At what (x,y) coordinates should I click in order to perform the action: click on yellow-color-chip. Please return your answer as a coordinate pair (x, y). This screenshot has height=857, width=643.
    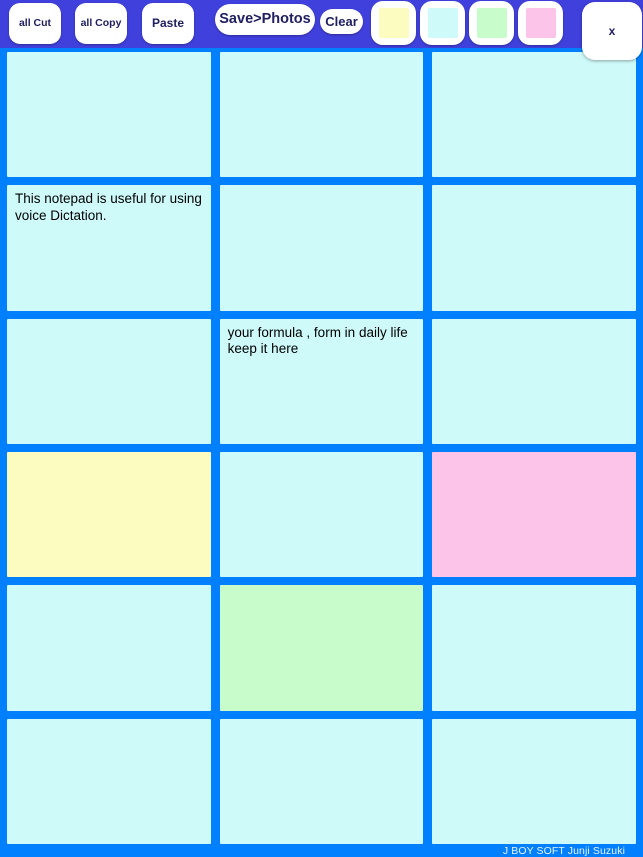
    Looking at the image, I should click on (393, 23).